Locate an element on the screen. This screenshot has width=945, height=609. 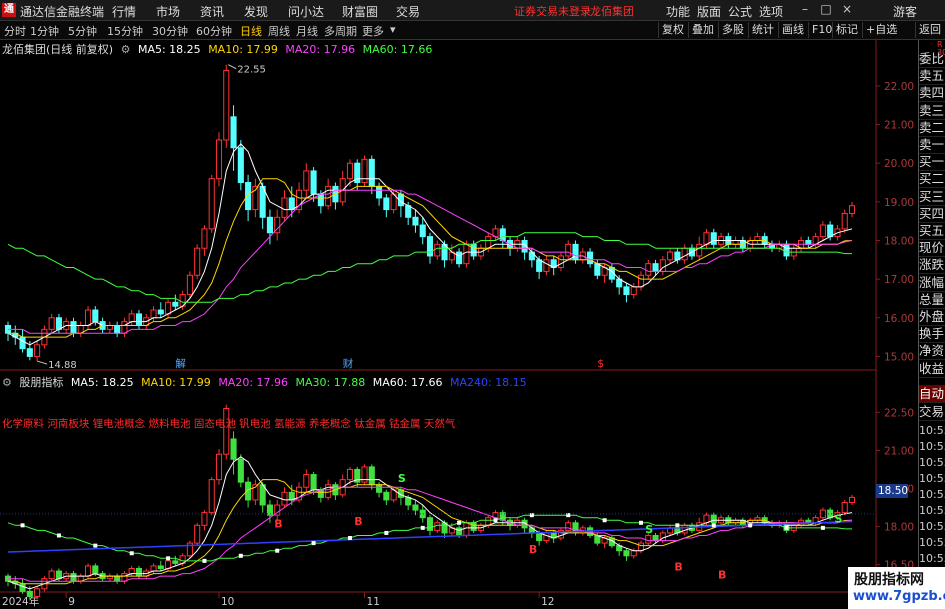
ma60-label: MA60: 17.66 is located at coordinates (397, 49).